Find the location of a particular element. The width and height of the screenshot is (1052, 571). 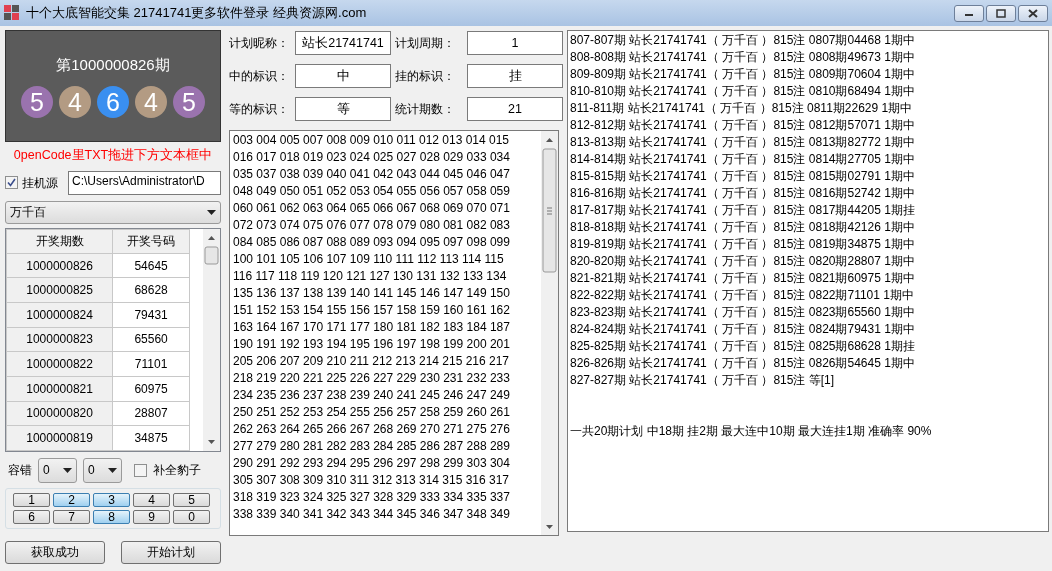

number-line: 060 061 062 063 064 065 066 067 068 069 070 071 is located at coordinates (372, 208).